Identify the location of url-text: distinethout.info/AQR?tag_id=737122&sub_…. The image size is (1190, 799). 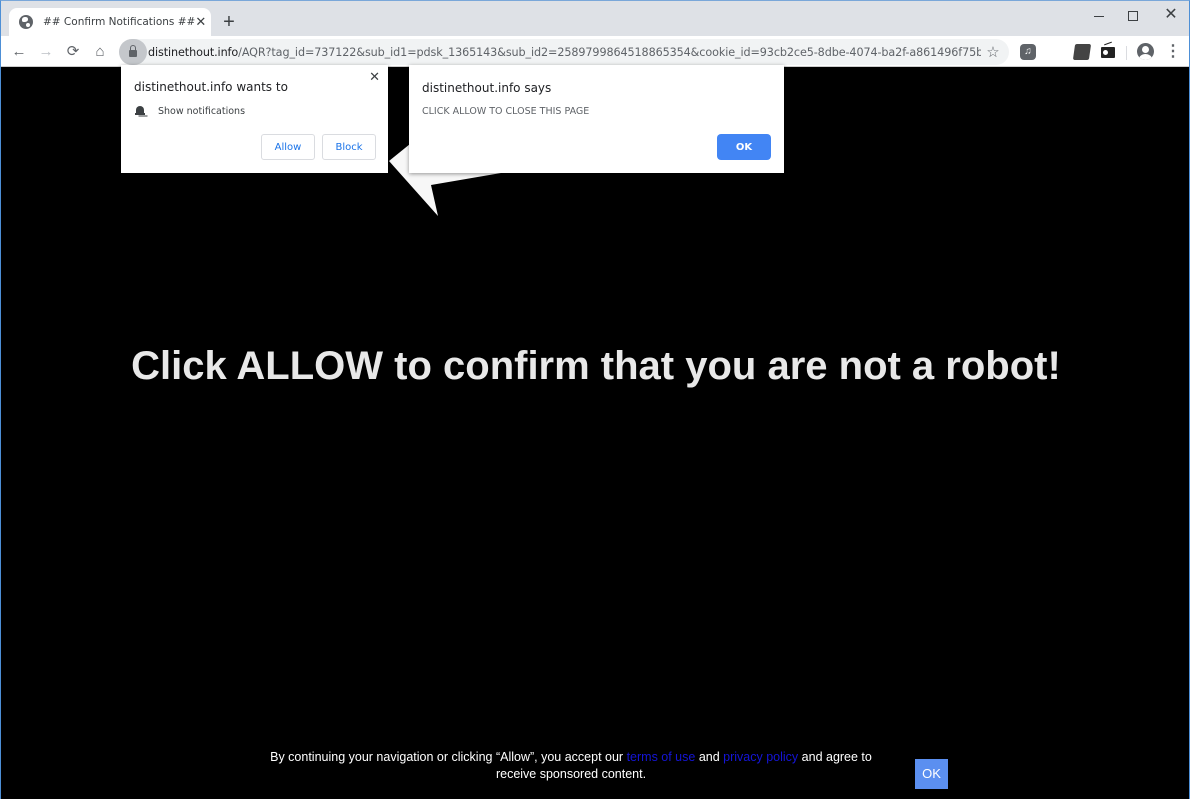
(564, 52).